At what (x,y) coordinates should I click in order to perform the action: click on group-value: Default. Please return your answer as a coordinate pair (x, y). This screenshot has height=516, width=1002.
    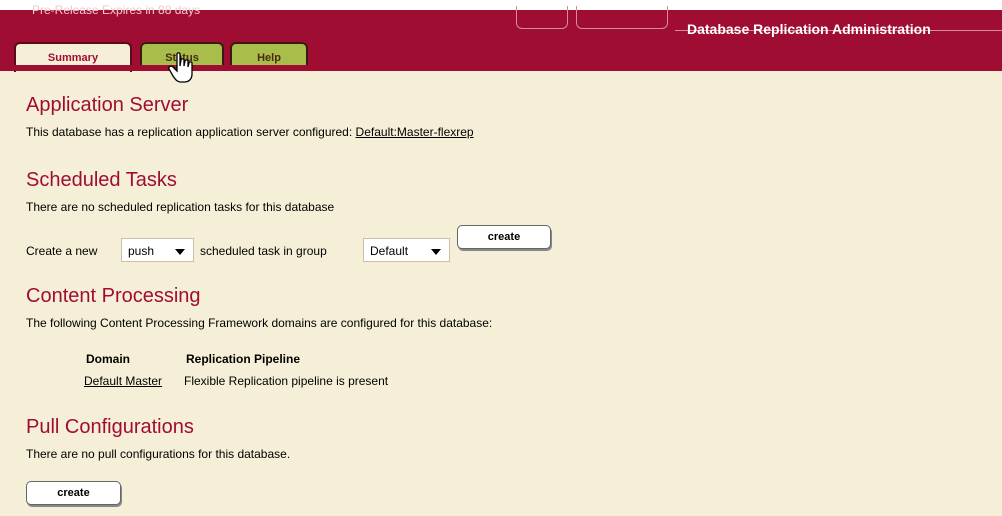
    Looking at the image, I should click on (389, 251).